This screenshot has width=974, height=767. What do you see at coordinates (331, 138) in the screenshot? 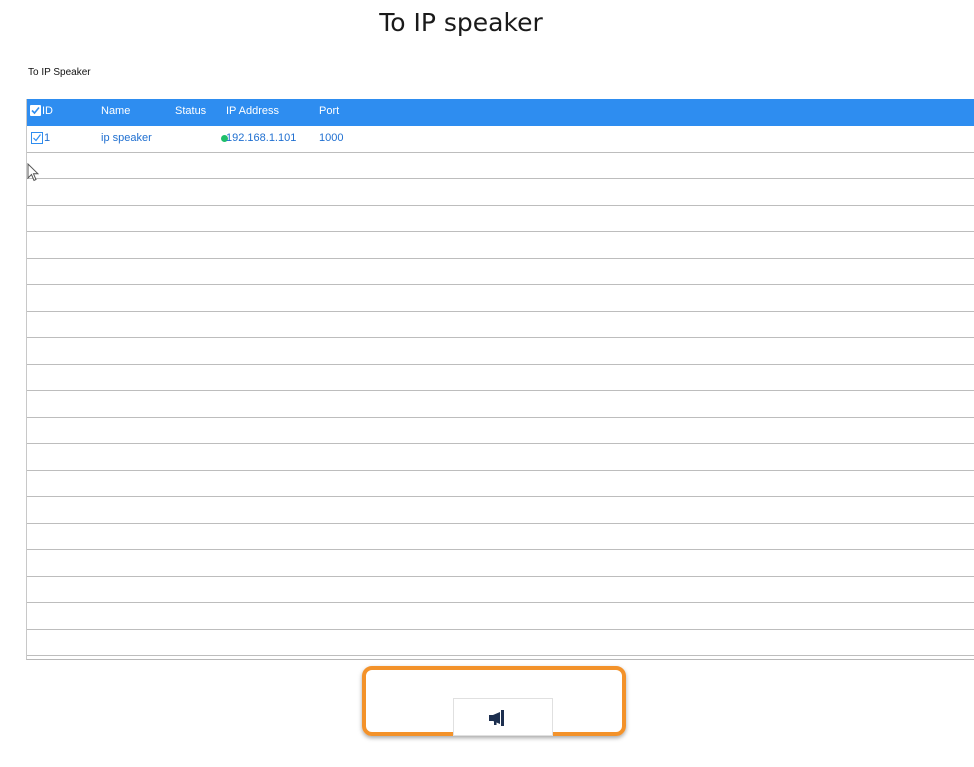
I see `row-port: 1000` at bounding box center [331, 138].